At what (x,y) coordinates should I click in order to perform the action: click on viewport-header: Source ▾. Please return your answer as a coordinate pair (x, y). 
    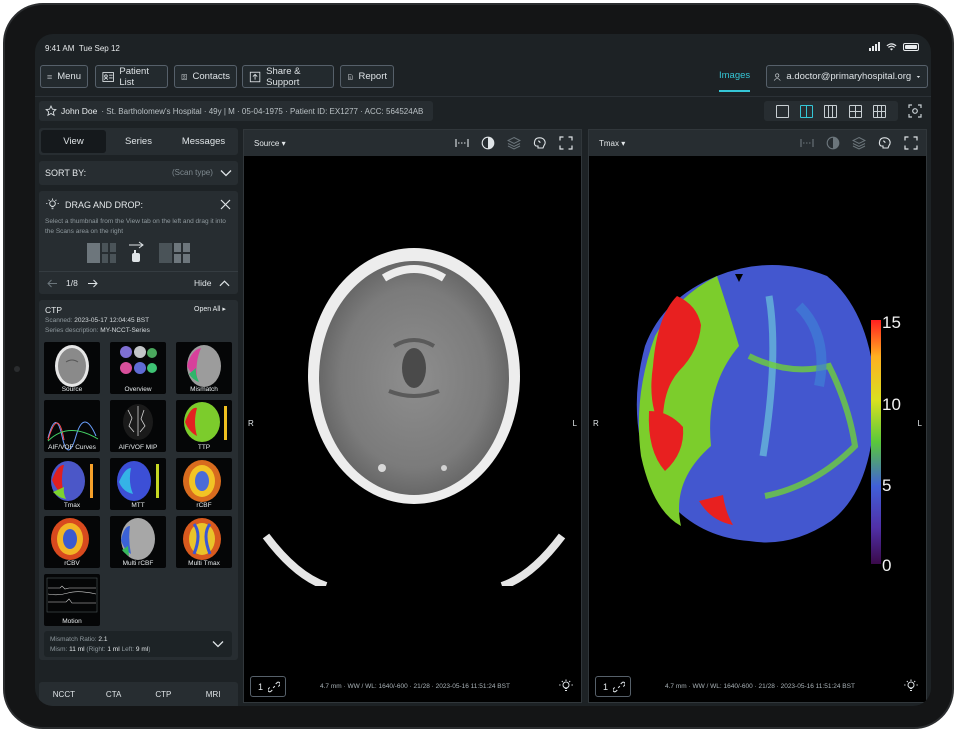
    Looking at the image, I should click on (412, 143).